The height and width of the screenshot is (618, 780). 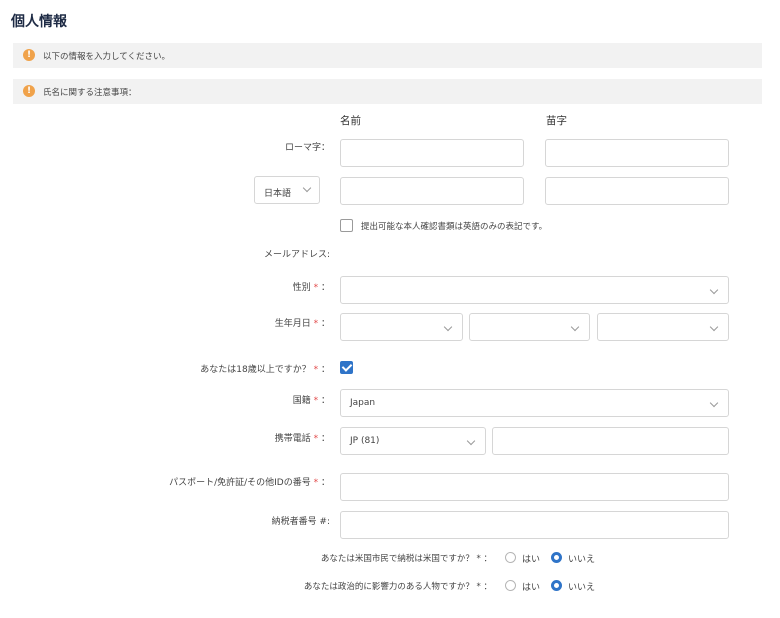 I want to click on pep-yes-radio, so click(x=510, y=585).